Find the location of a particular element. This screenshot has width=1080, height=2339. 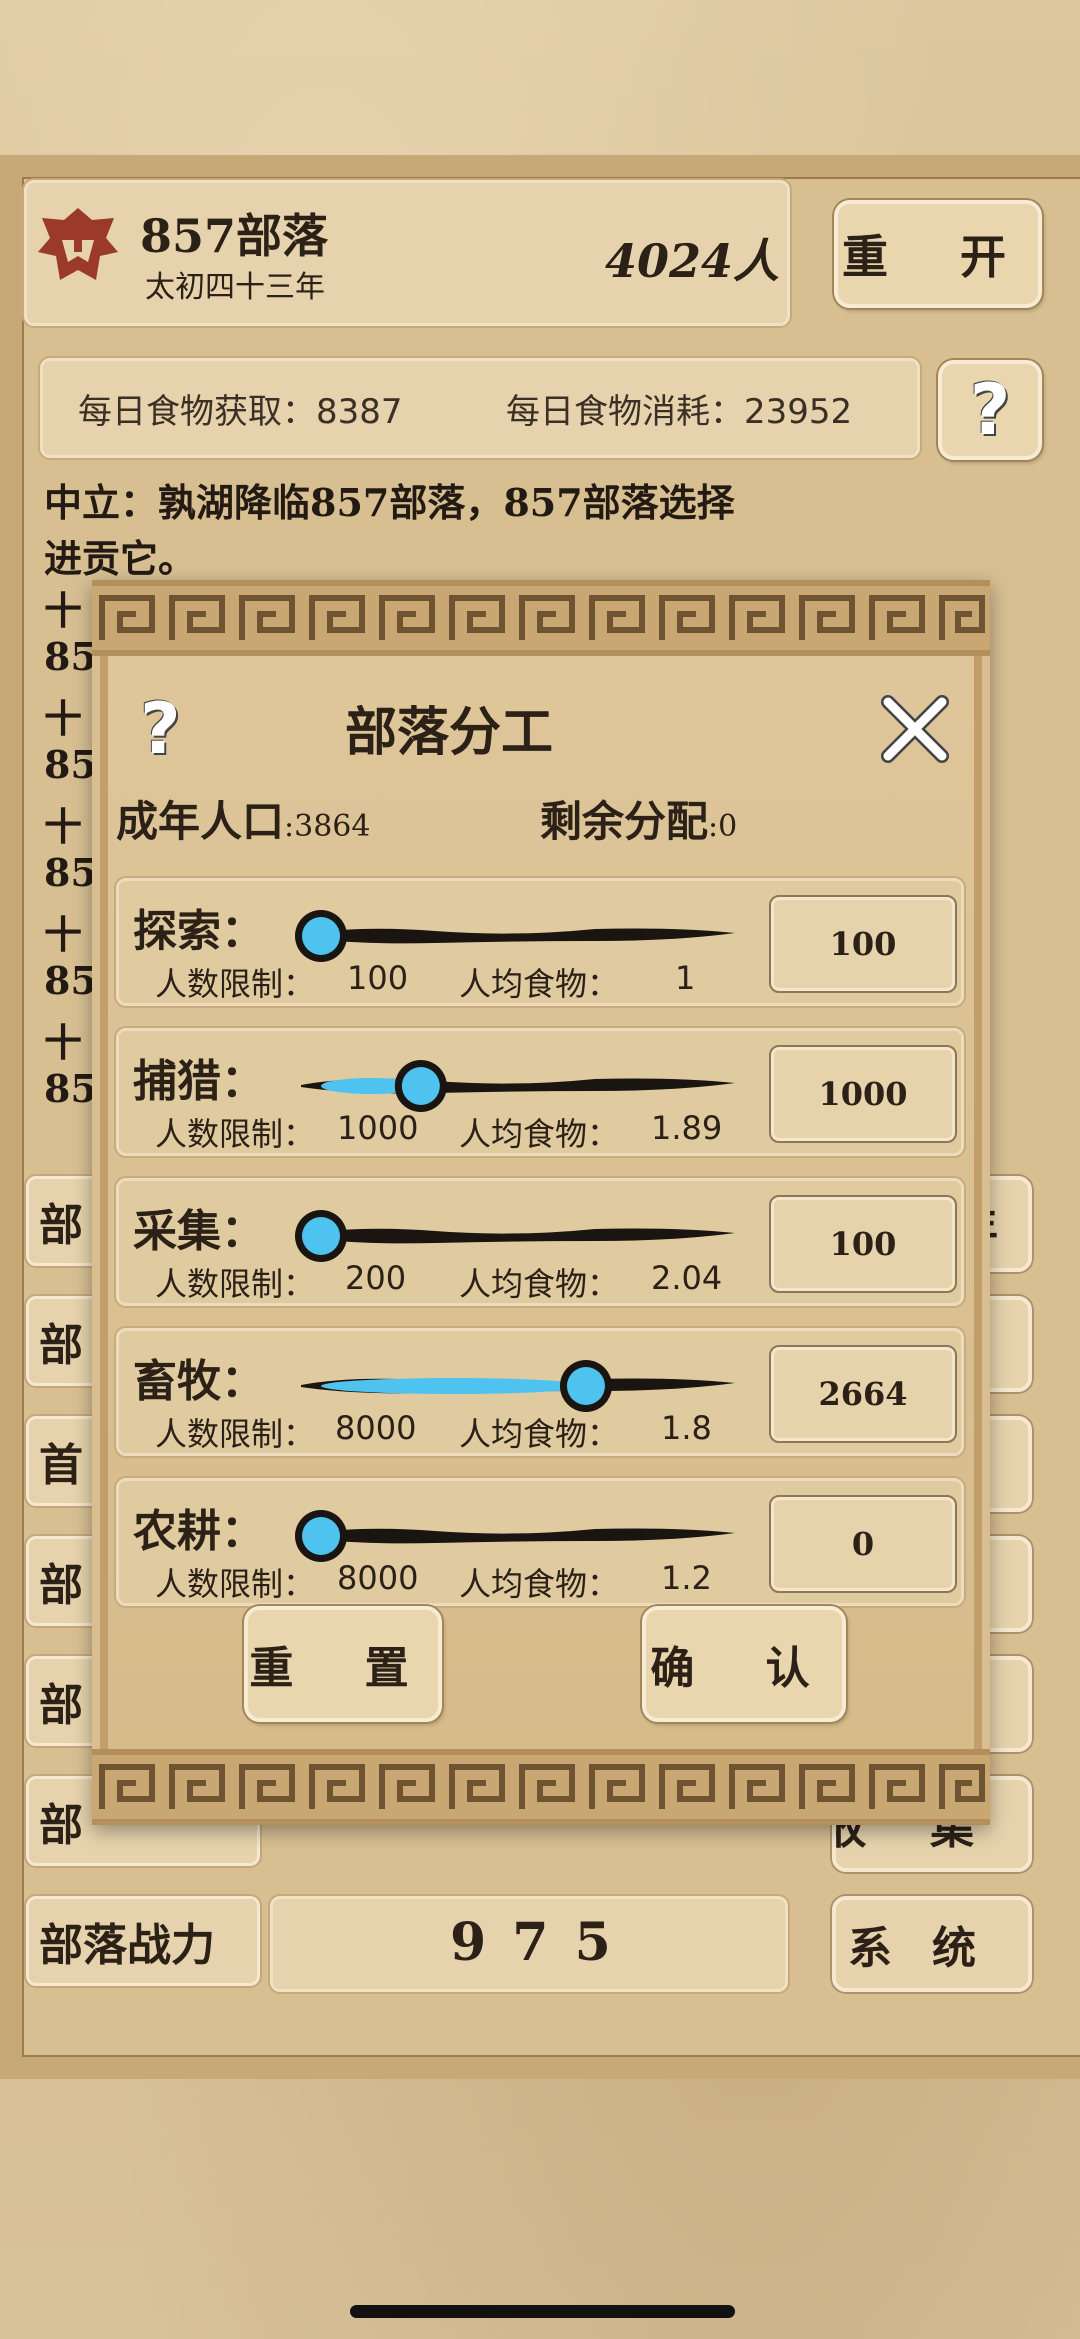

system-button: 系统 is located at coordinates (932, 1944).